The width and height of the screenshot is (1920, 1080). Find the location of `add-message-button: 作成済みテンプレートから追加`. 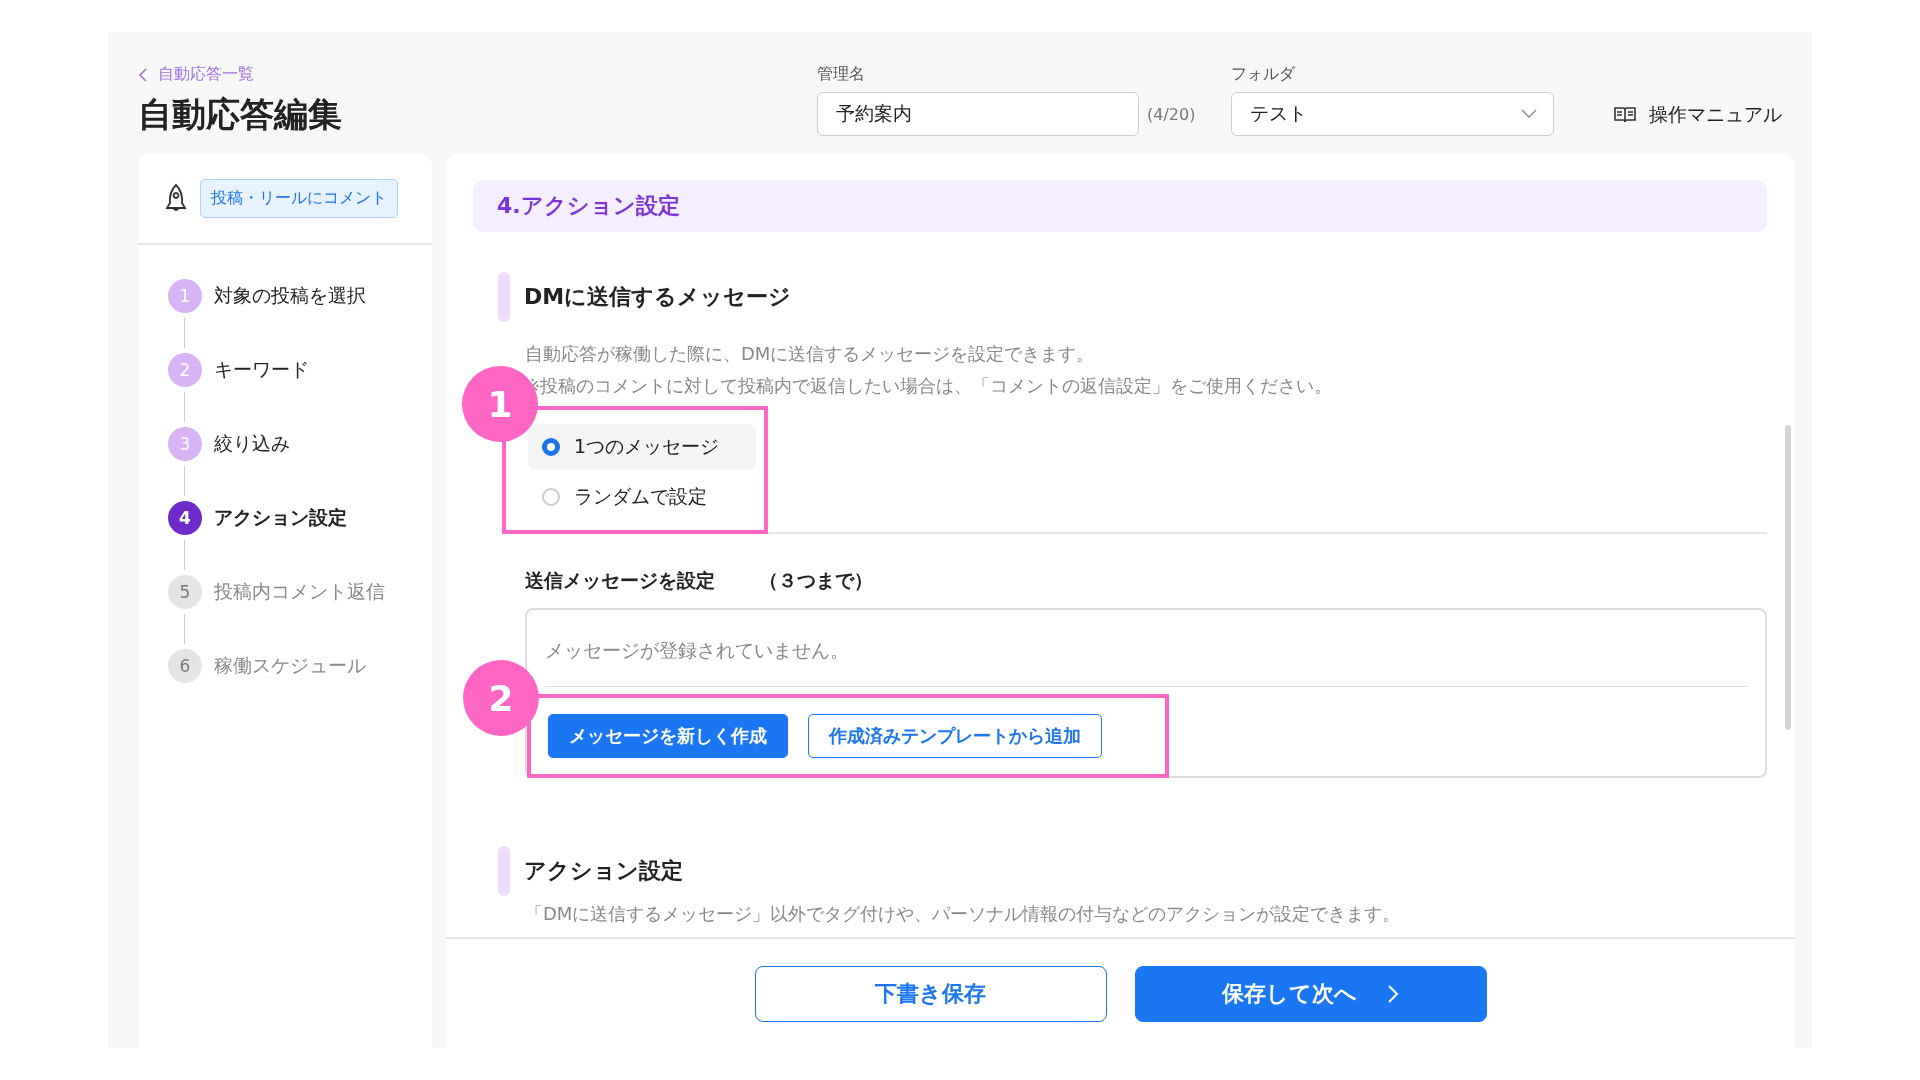

add-message-button: 作成済みテンプレートから追加 is located at coordinates (955, 736).